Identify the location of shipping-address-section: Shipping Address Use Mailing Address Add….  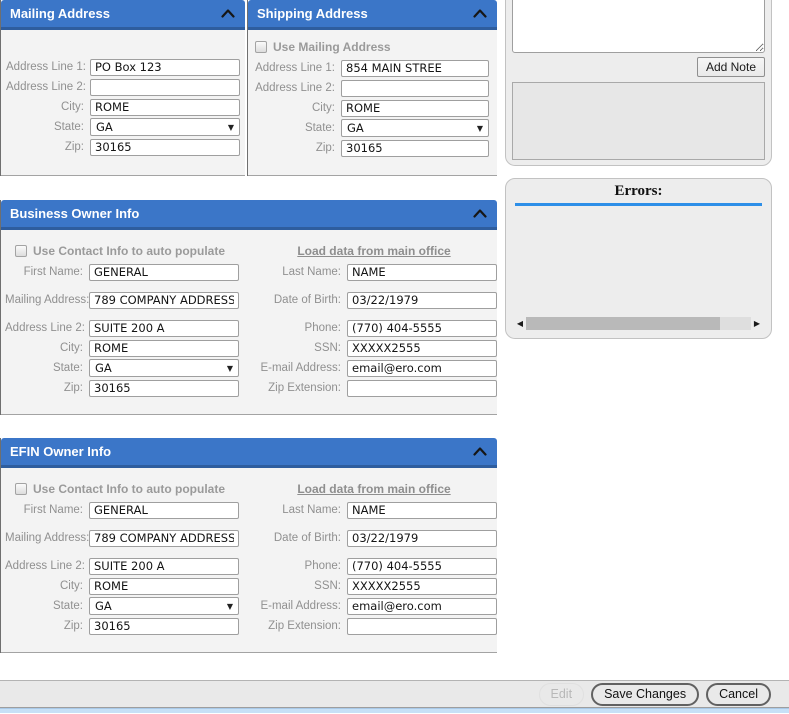
(372, 88).